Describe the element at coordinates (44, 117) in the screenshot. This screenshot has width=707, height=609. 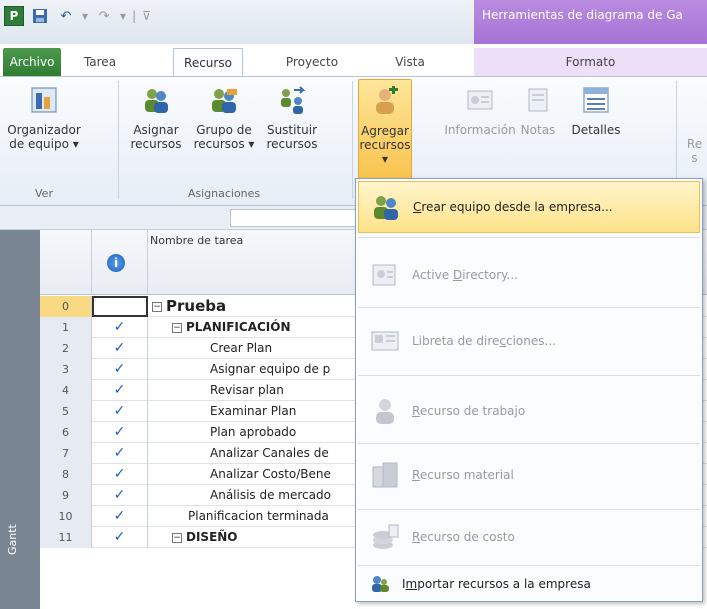
I see `team-planner-button: Organizador de equipo ▾` at that location.